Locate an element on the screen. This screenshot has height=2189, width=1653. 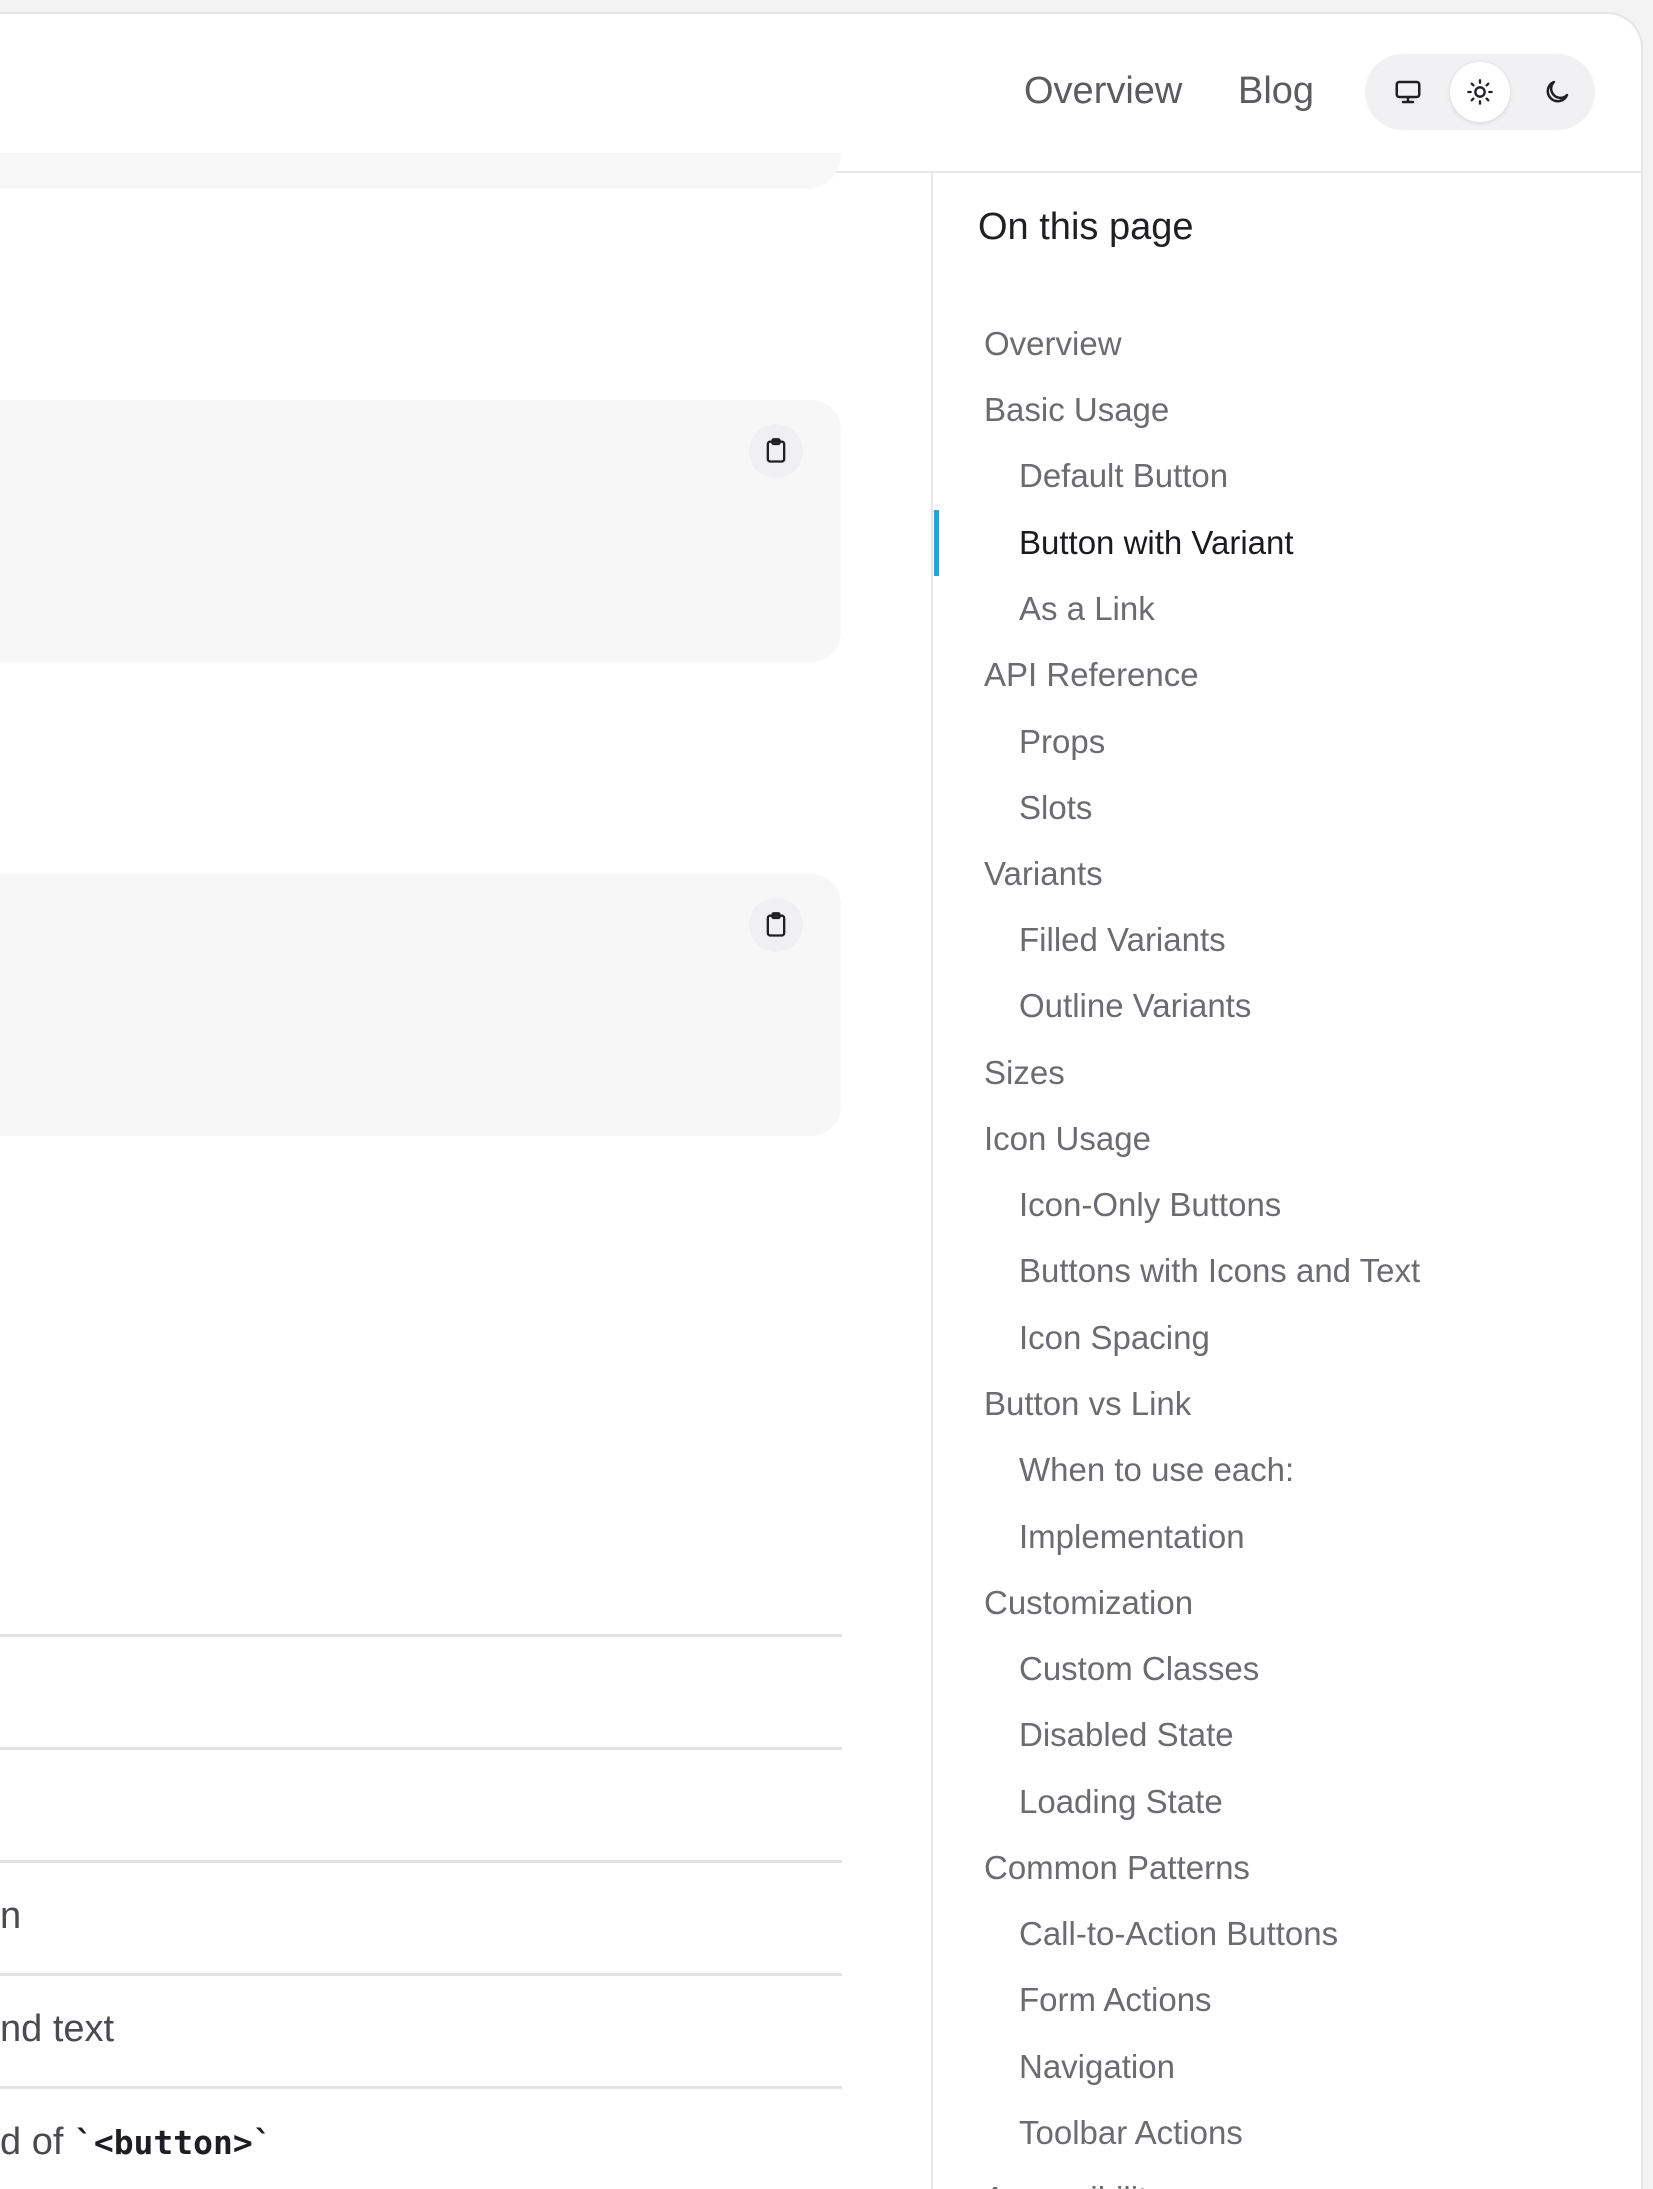
toc-item: Sizes is located at coordinates (1024, 1073).